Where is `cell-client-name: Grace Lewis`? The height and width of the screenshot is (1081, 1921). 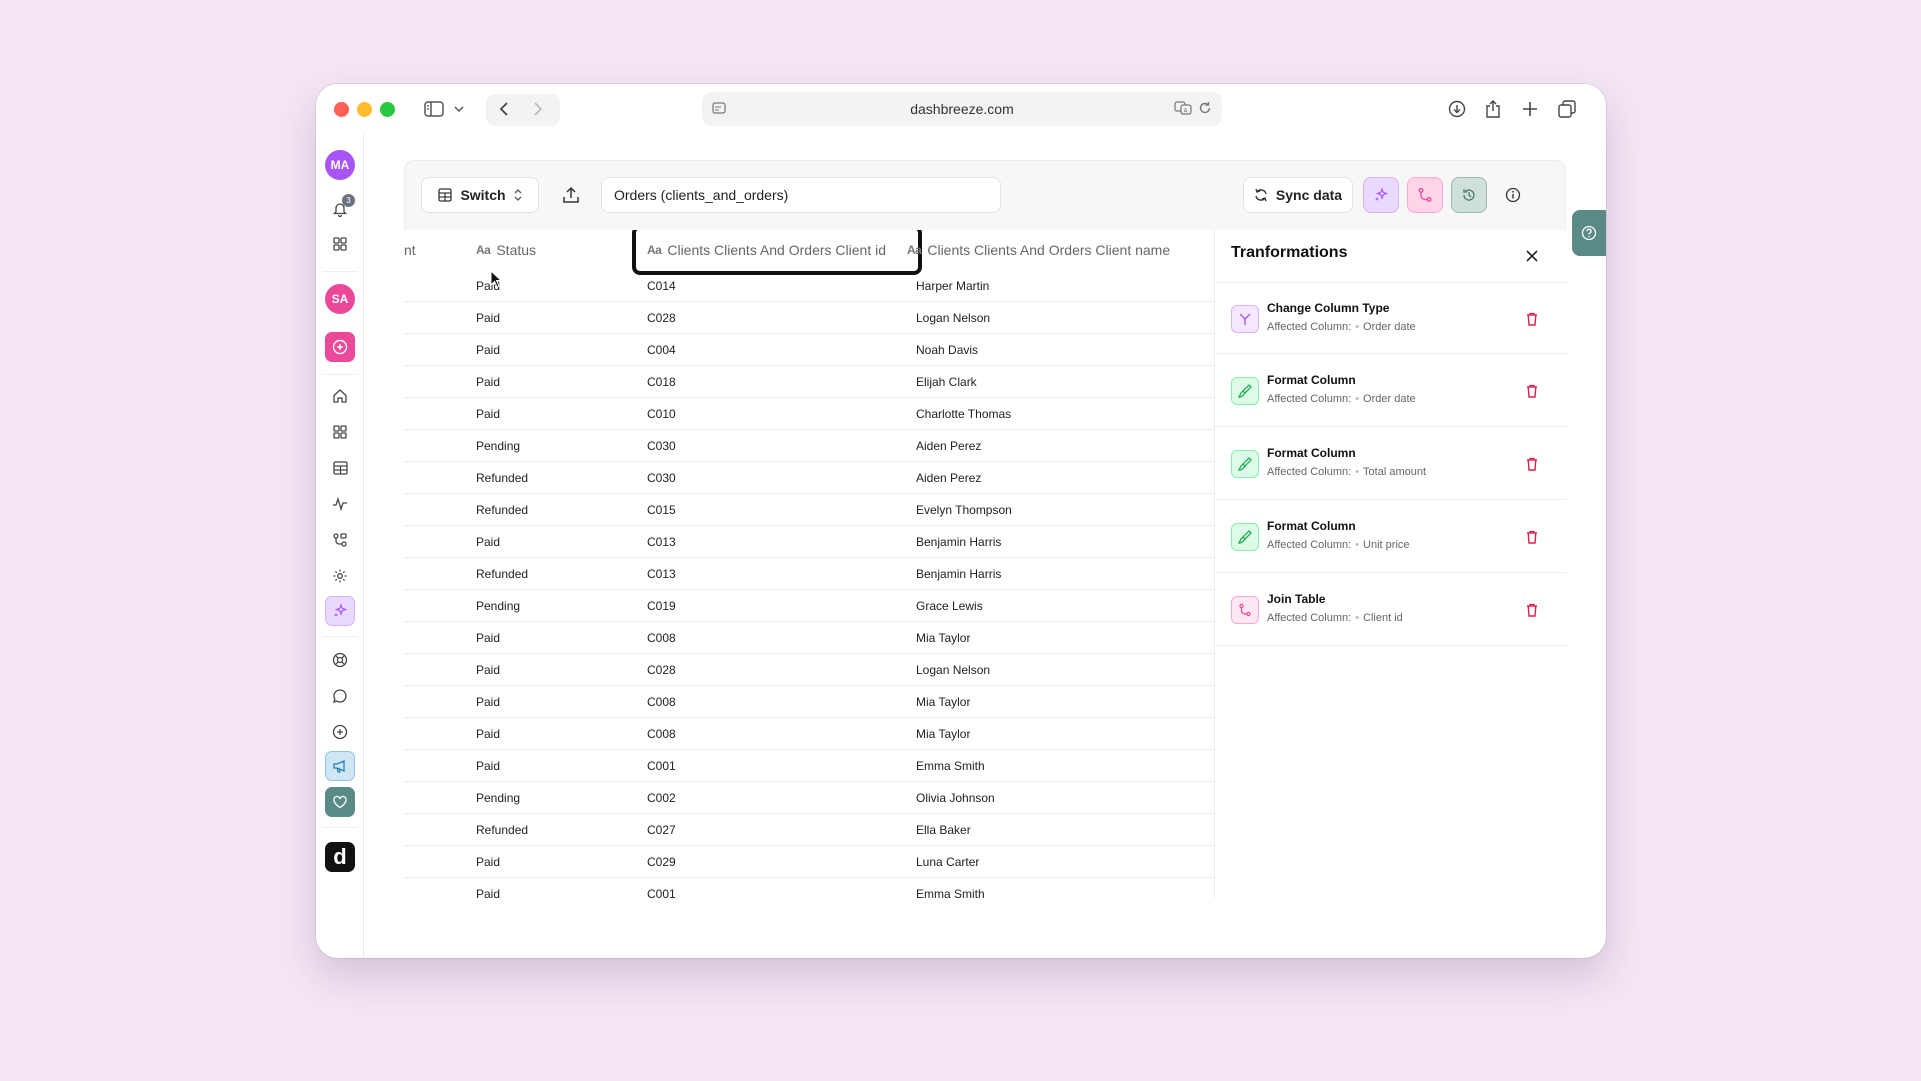
cell-client-name: Grace Lewis is located at coordinates (949, 606).